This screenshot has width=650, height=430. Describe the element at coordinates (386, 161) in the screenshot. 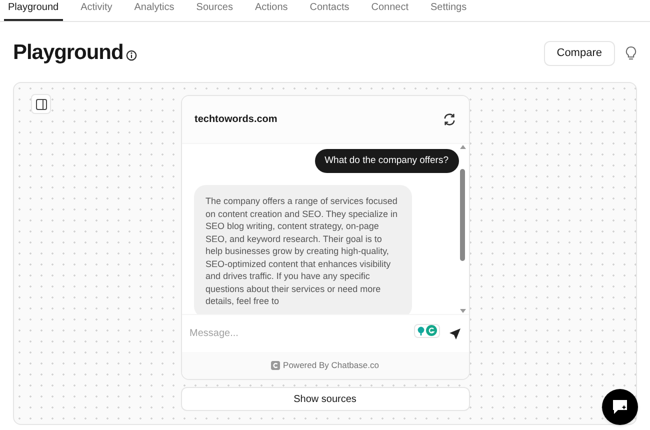

I see `user-message-bubble: What do the company offers?` at that location.